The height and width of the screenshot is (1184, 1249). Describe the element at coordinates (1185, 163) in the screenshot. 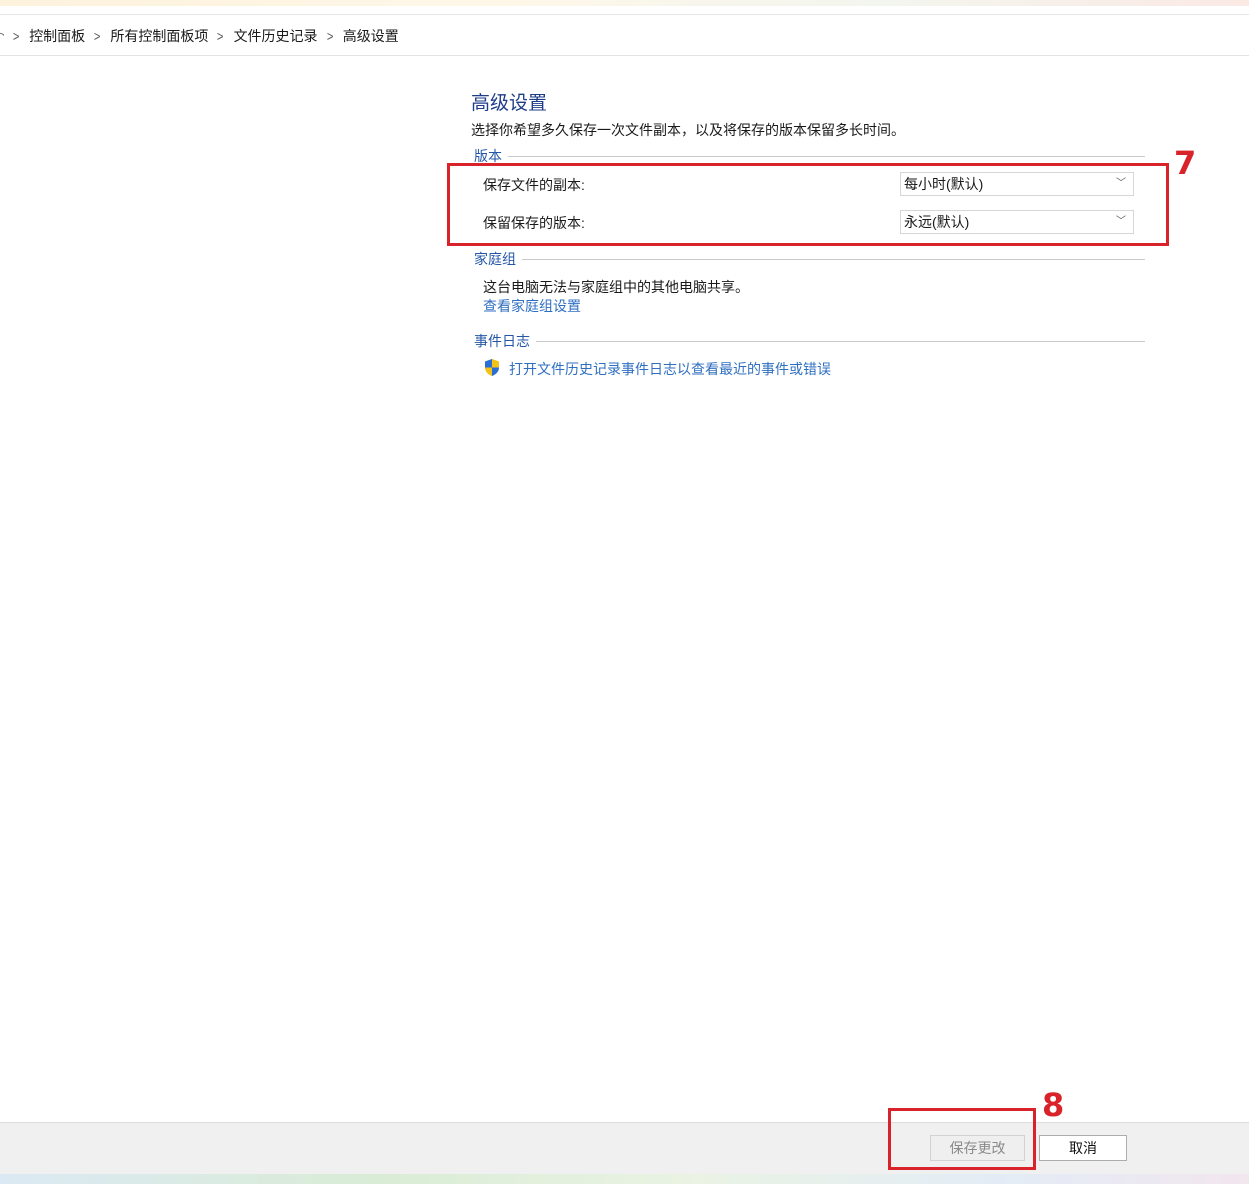

I see `annotation-number-7: 7` at that location.